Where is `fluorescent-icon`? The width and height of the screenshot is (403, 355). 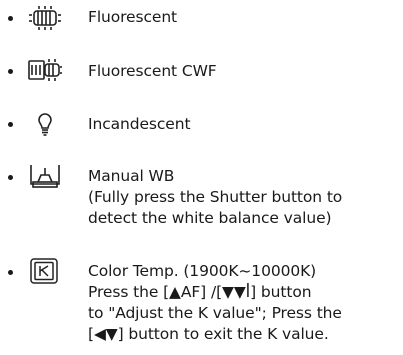 fluorescent-icon is located at coordinates (45, 18).